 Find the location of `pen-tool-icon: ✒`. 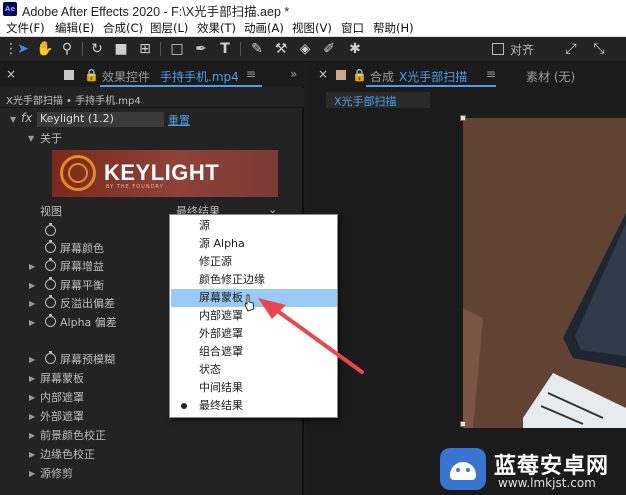

pen-tool-icon: ✒ is located at coordinates (201, 49).